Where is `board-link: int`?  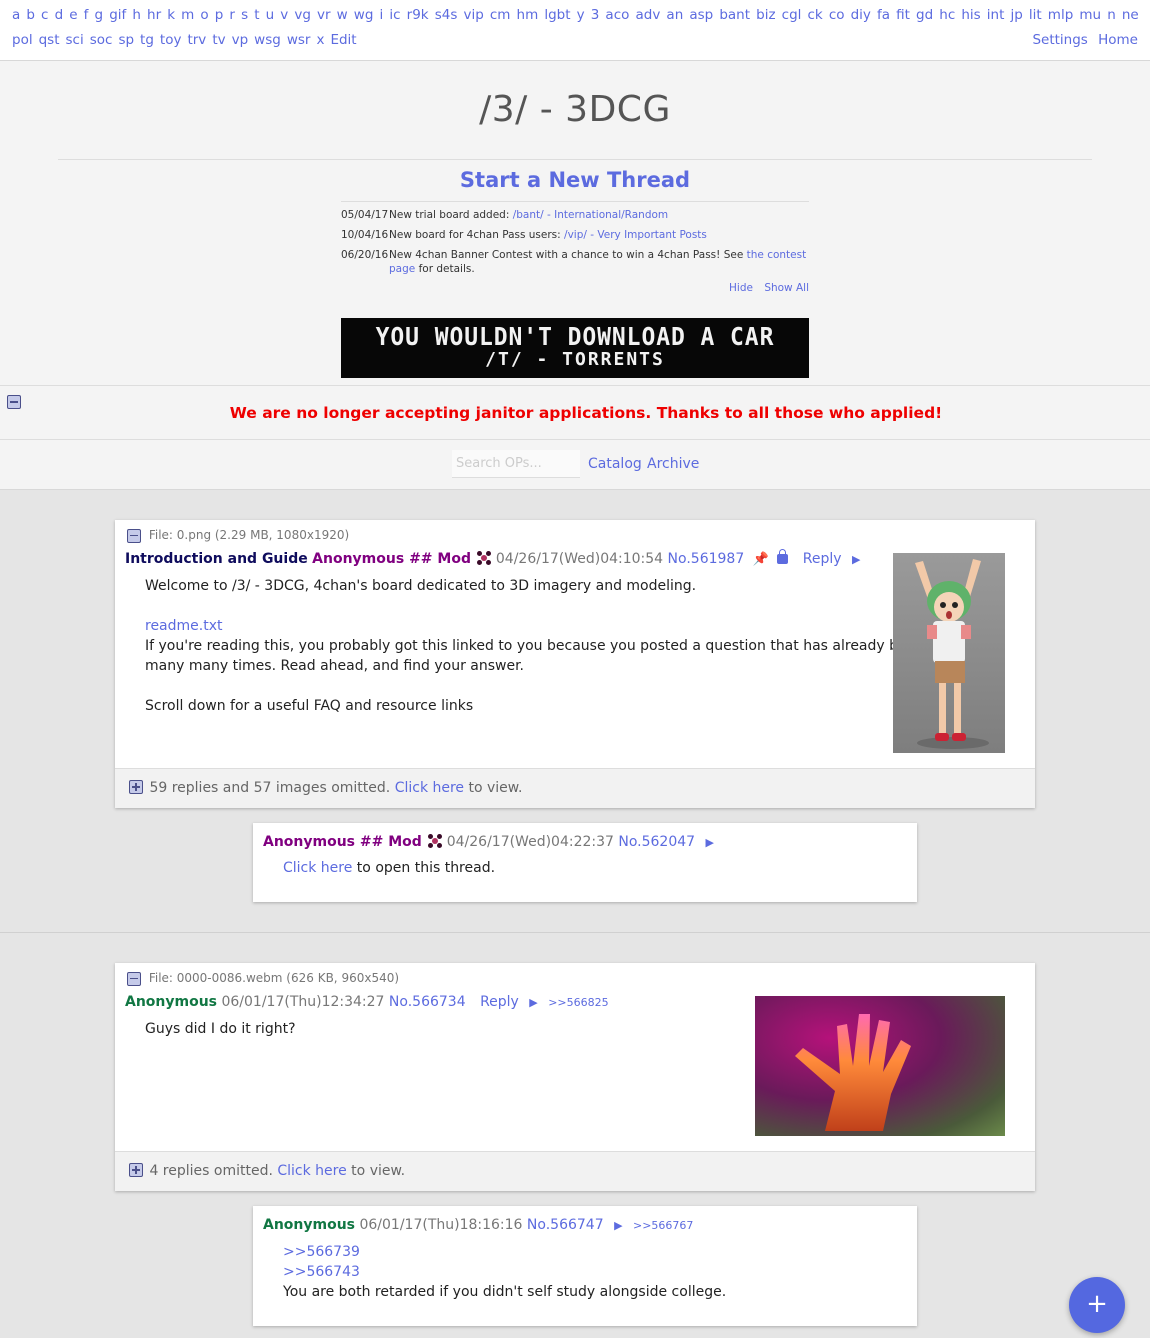
board-link: int is located at coordinates (996, 15).